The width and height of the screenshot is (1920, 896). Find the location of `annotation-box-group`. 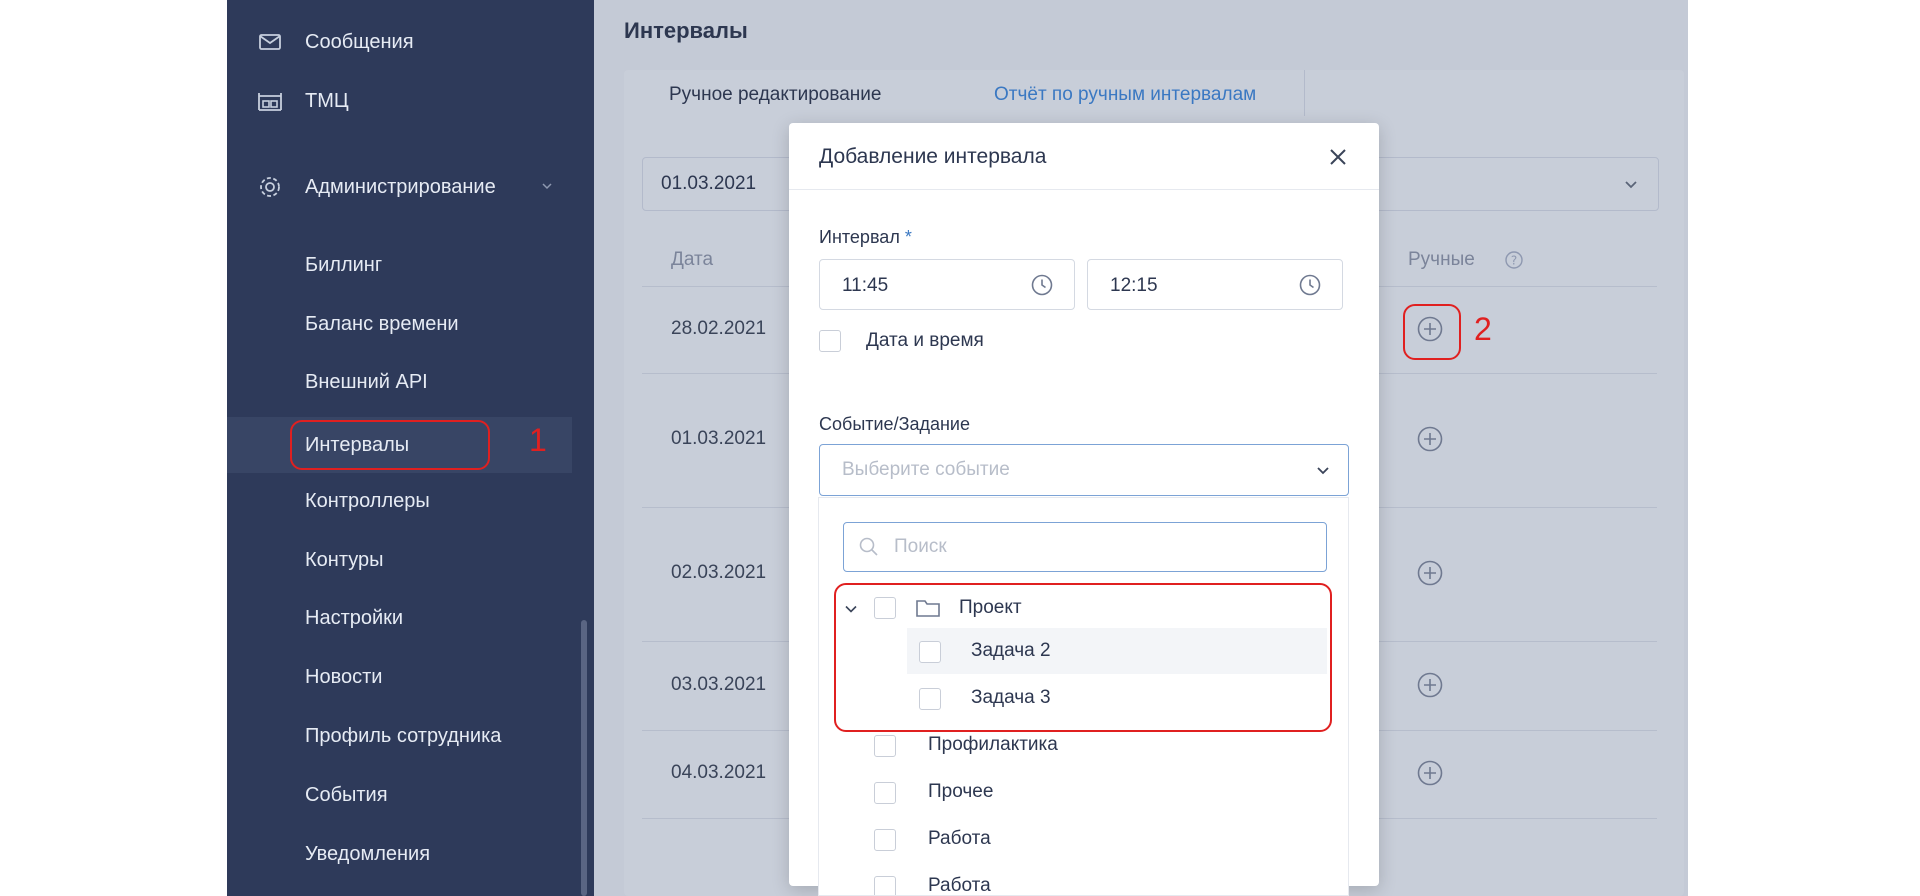

annotation-box-group is located at coordinates (1083, 657).